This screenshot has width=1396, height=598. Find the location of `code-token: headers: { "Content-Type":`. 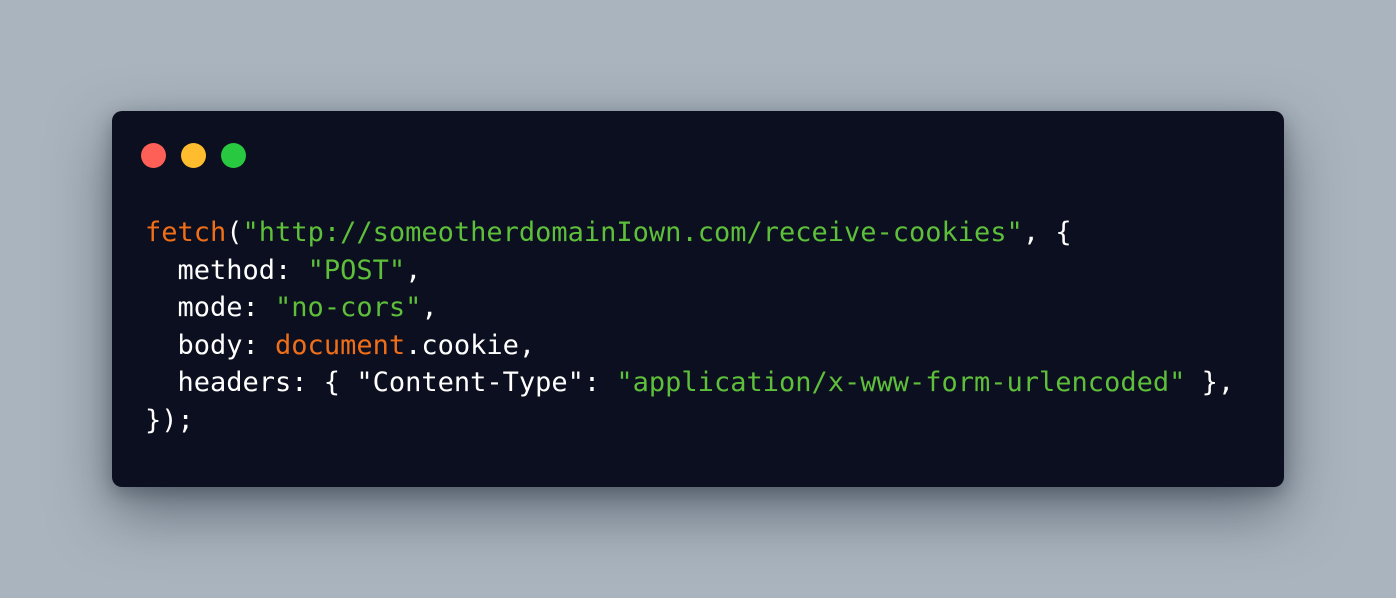

code-token: headers: { "Content-Type": is located at coordinates (381, 382).